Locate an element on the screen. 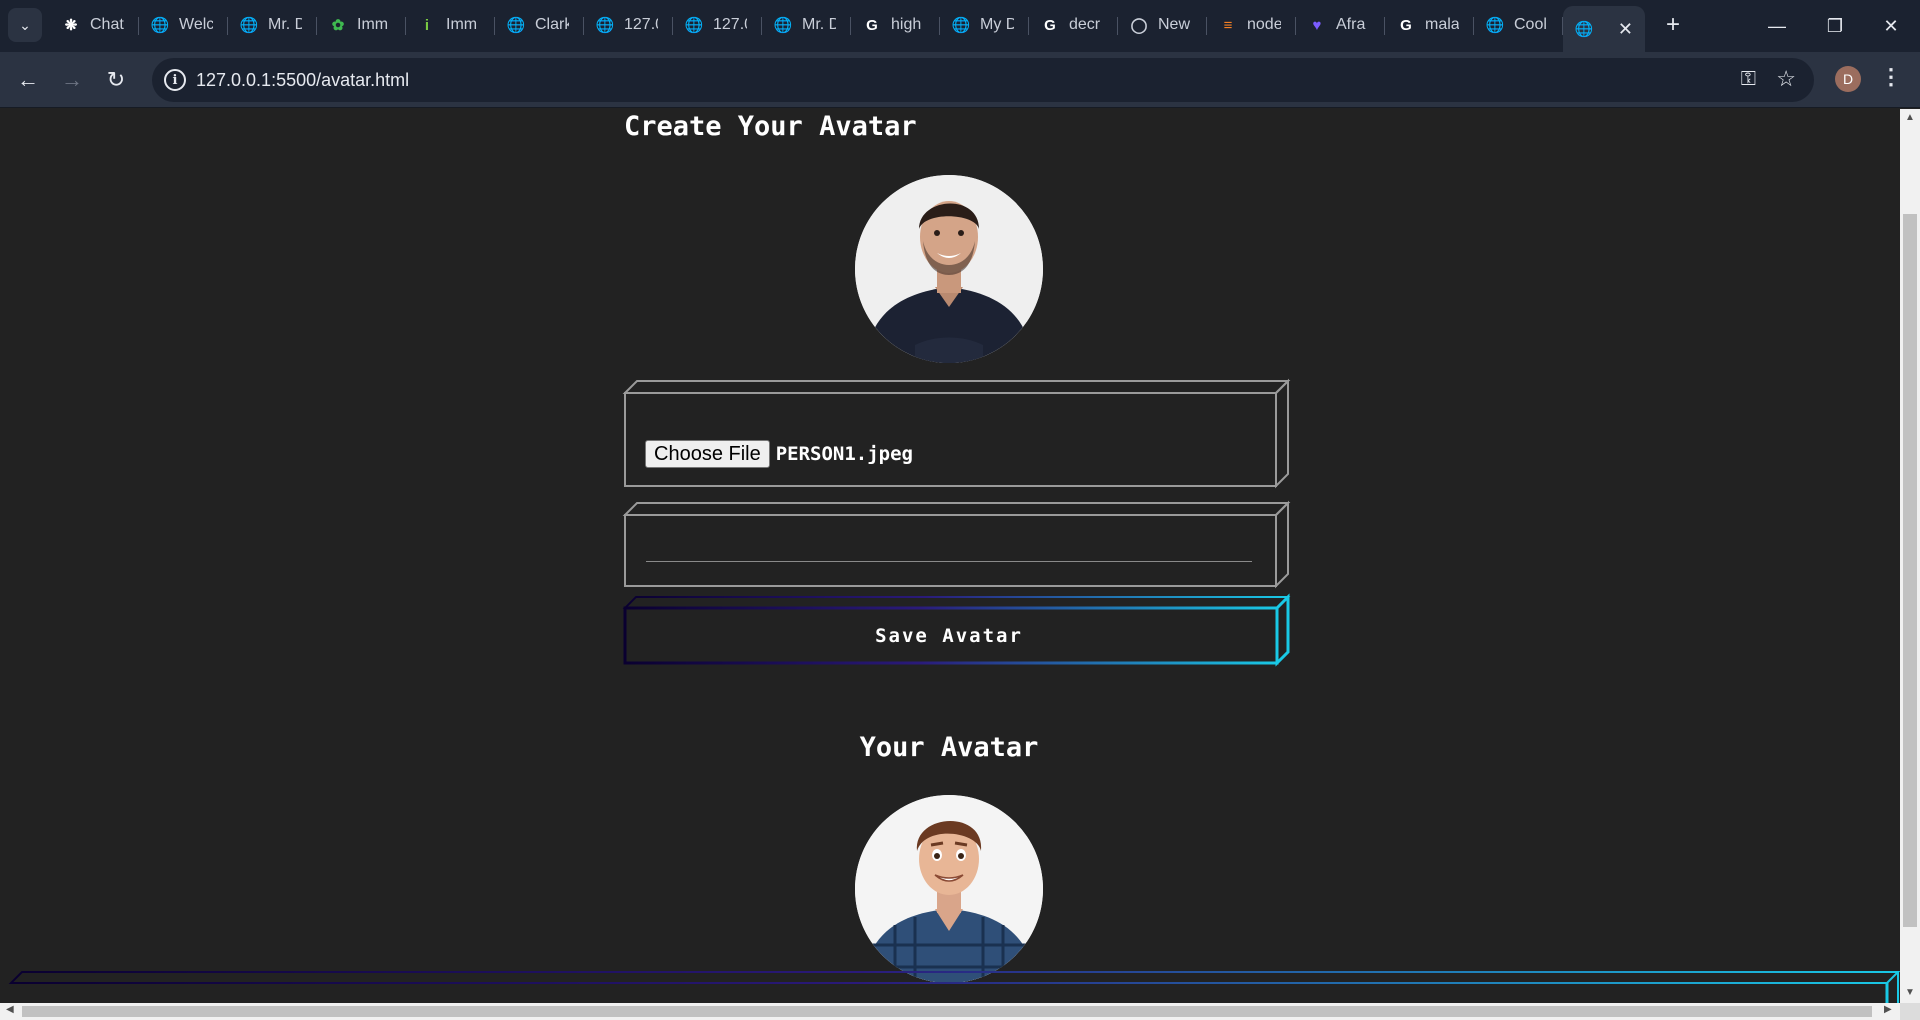 This screenshot has width=1920, height=1020. vertical-scrollbar: ▲ ▼ is located at coordinates (1910, 556).